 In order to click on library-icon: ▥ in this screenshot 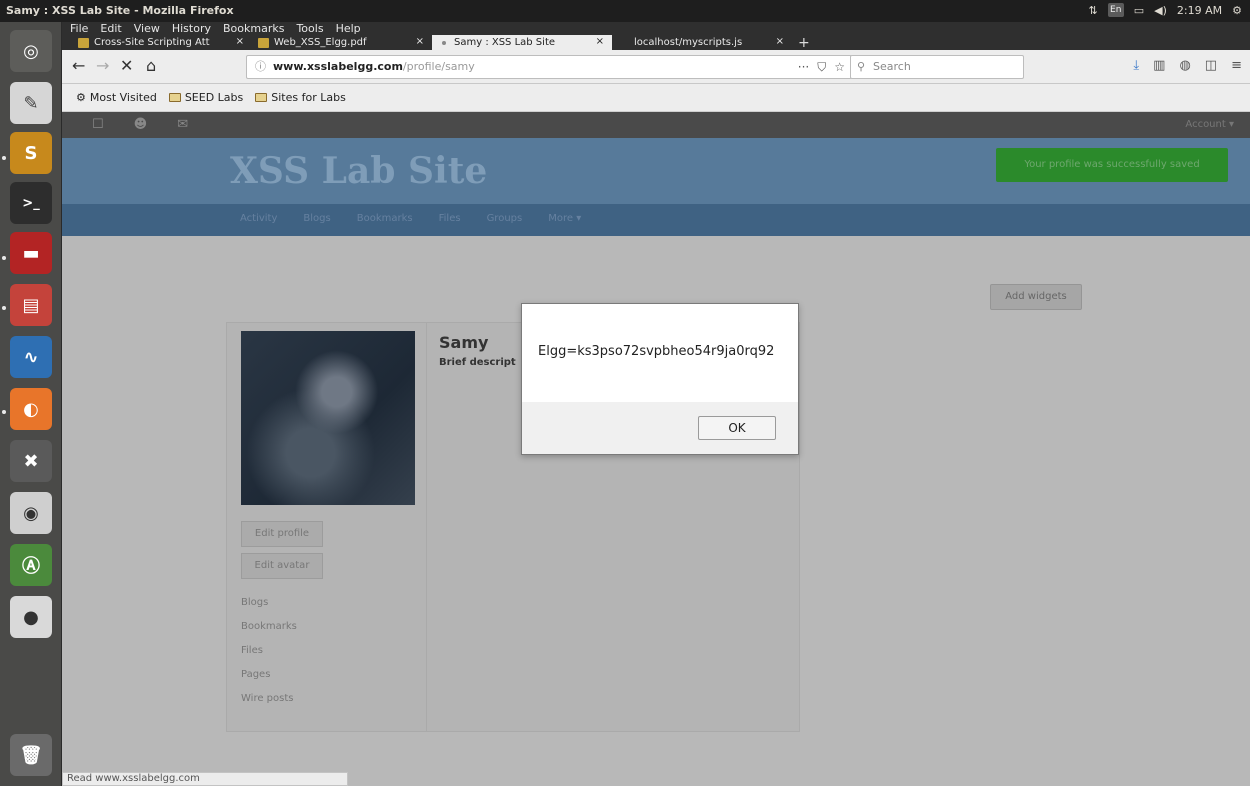, I will do `click(1159, 65)`.